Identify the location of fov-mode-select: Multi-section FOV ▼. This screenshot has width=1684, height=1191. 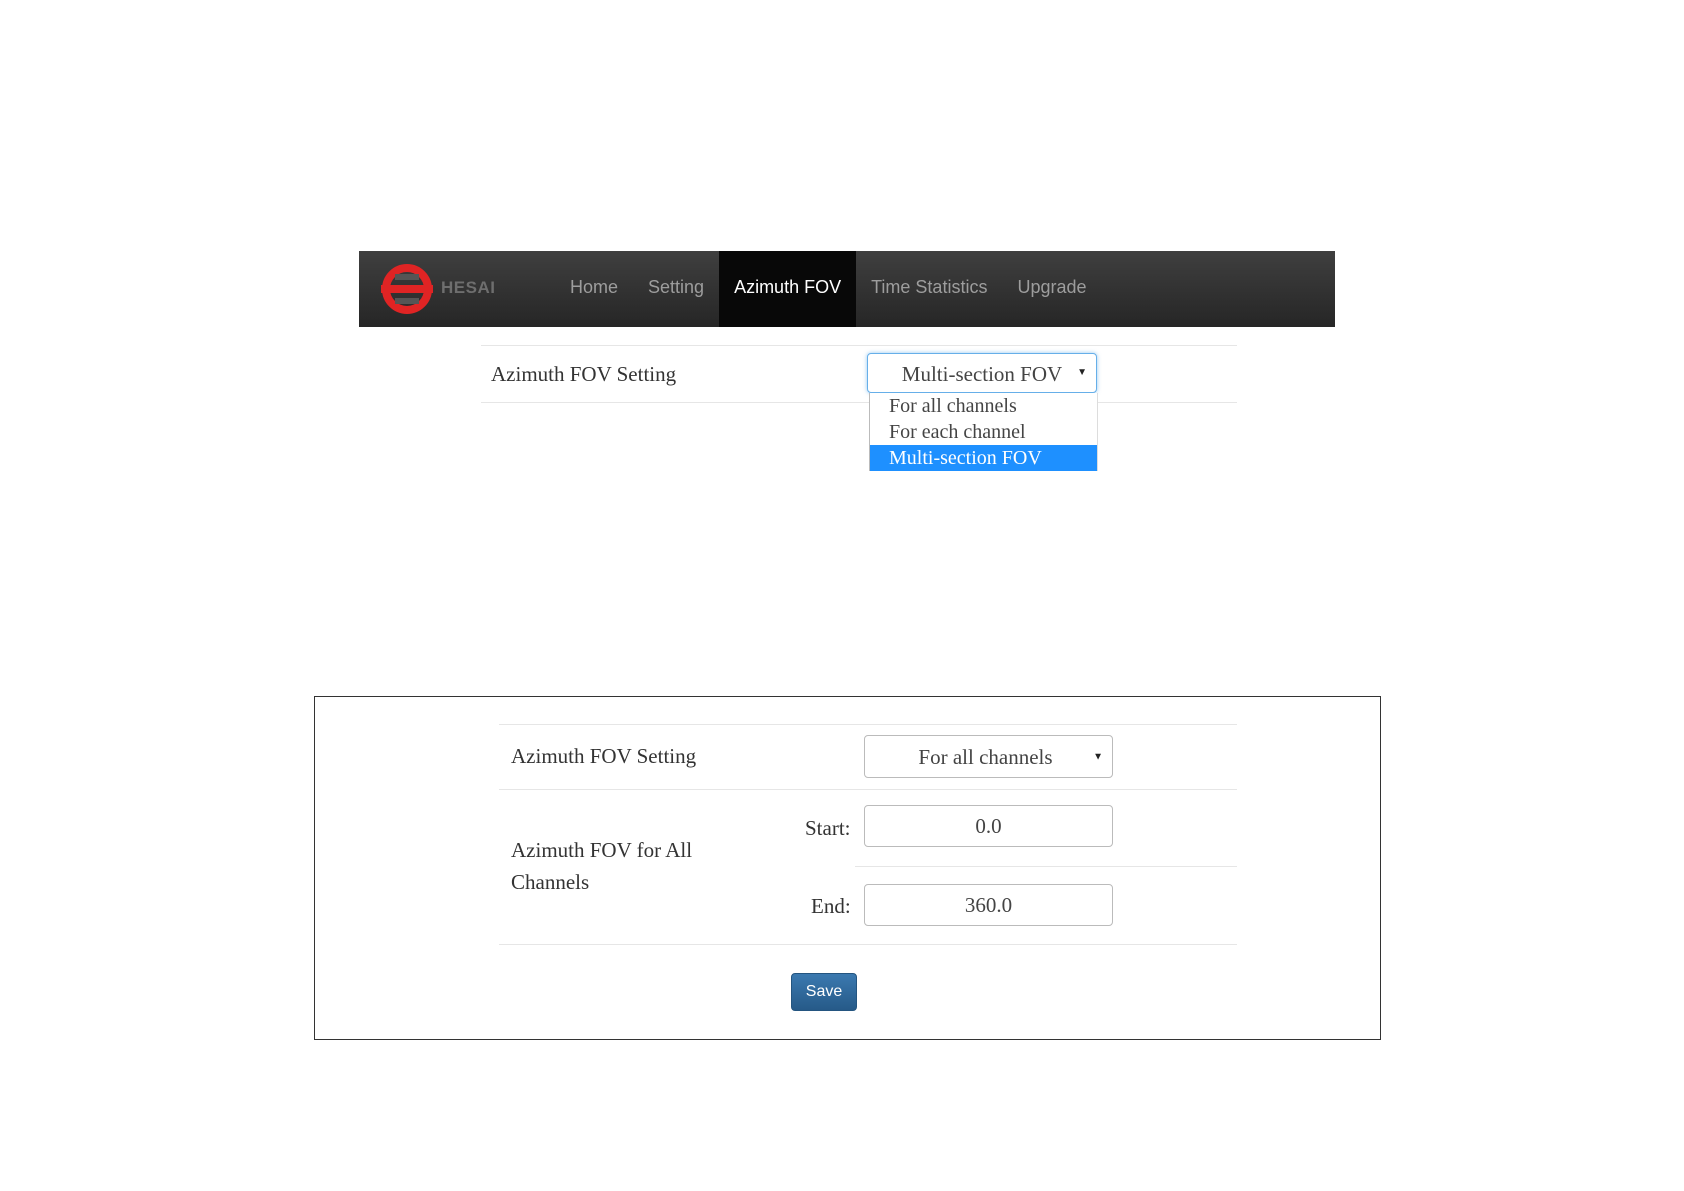
(982, 373).